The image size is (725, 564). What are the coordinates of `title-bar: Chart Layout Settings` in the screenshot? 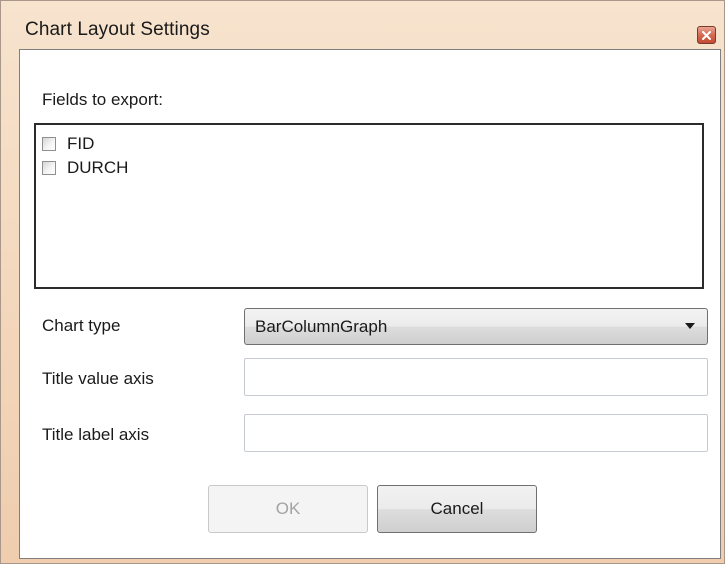 It's located at (362, 26).